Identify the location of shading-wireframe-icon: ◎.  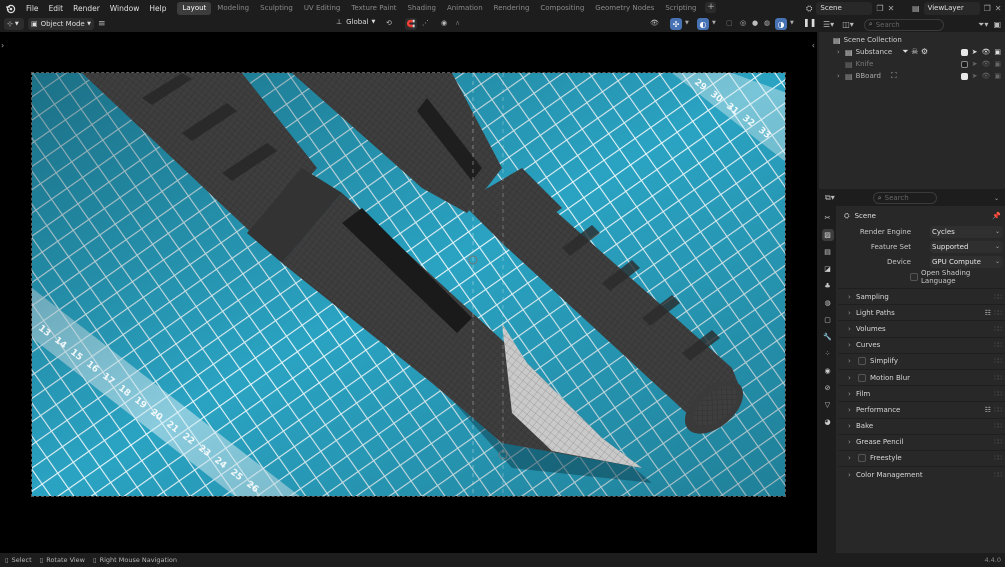
(743, 23).